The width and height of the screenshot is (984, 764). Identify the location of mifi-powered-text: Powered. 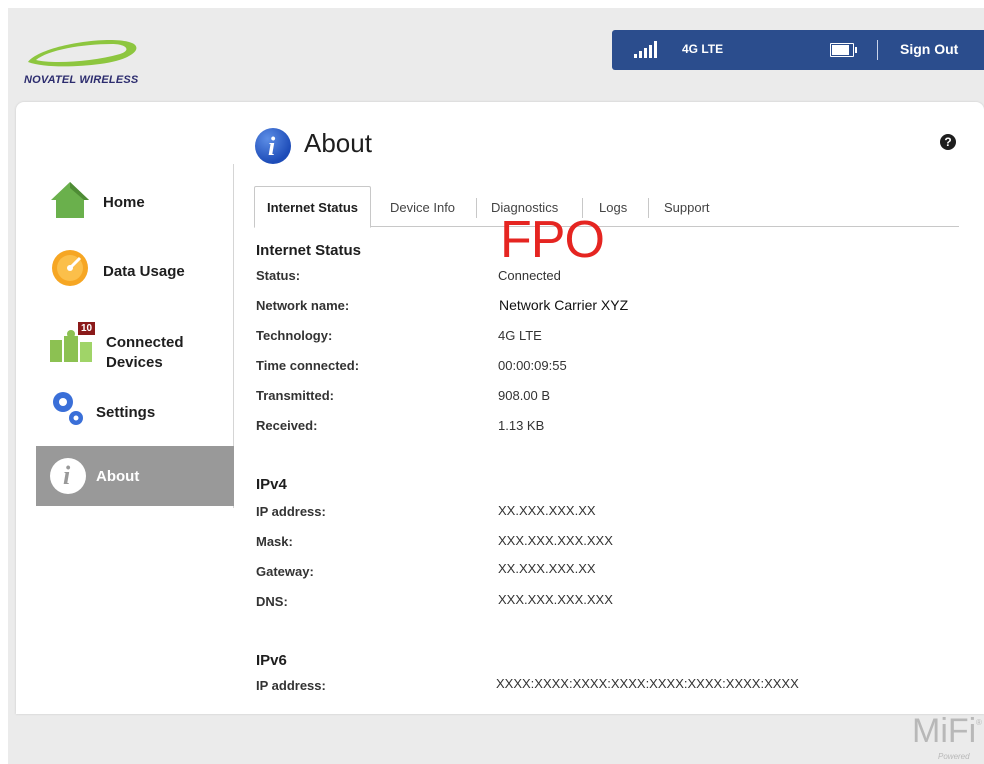
(954, 756).